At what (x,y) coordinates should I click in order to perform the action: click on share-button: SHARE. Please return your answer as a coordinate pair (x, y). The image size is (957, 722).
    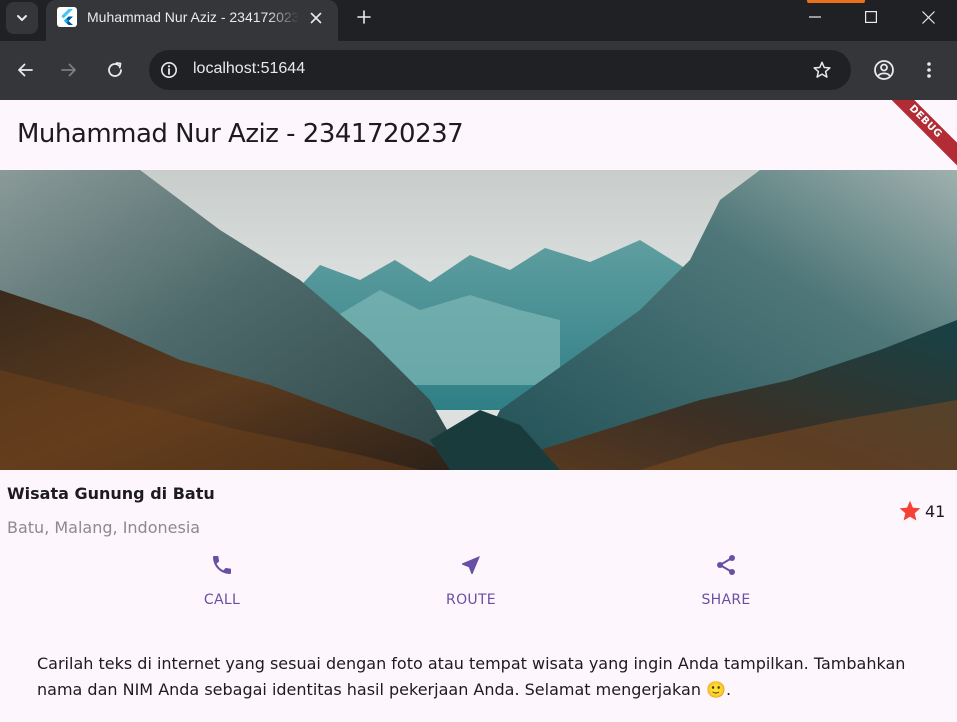
    Looking at the image, I should click on (726, 579).